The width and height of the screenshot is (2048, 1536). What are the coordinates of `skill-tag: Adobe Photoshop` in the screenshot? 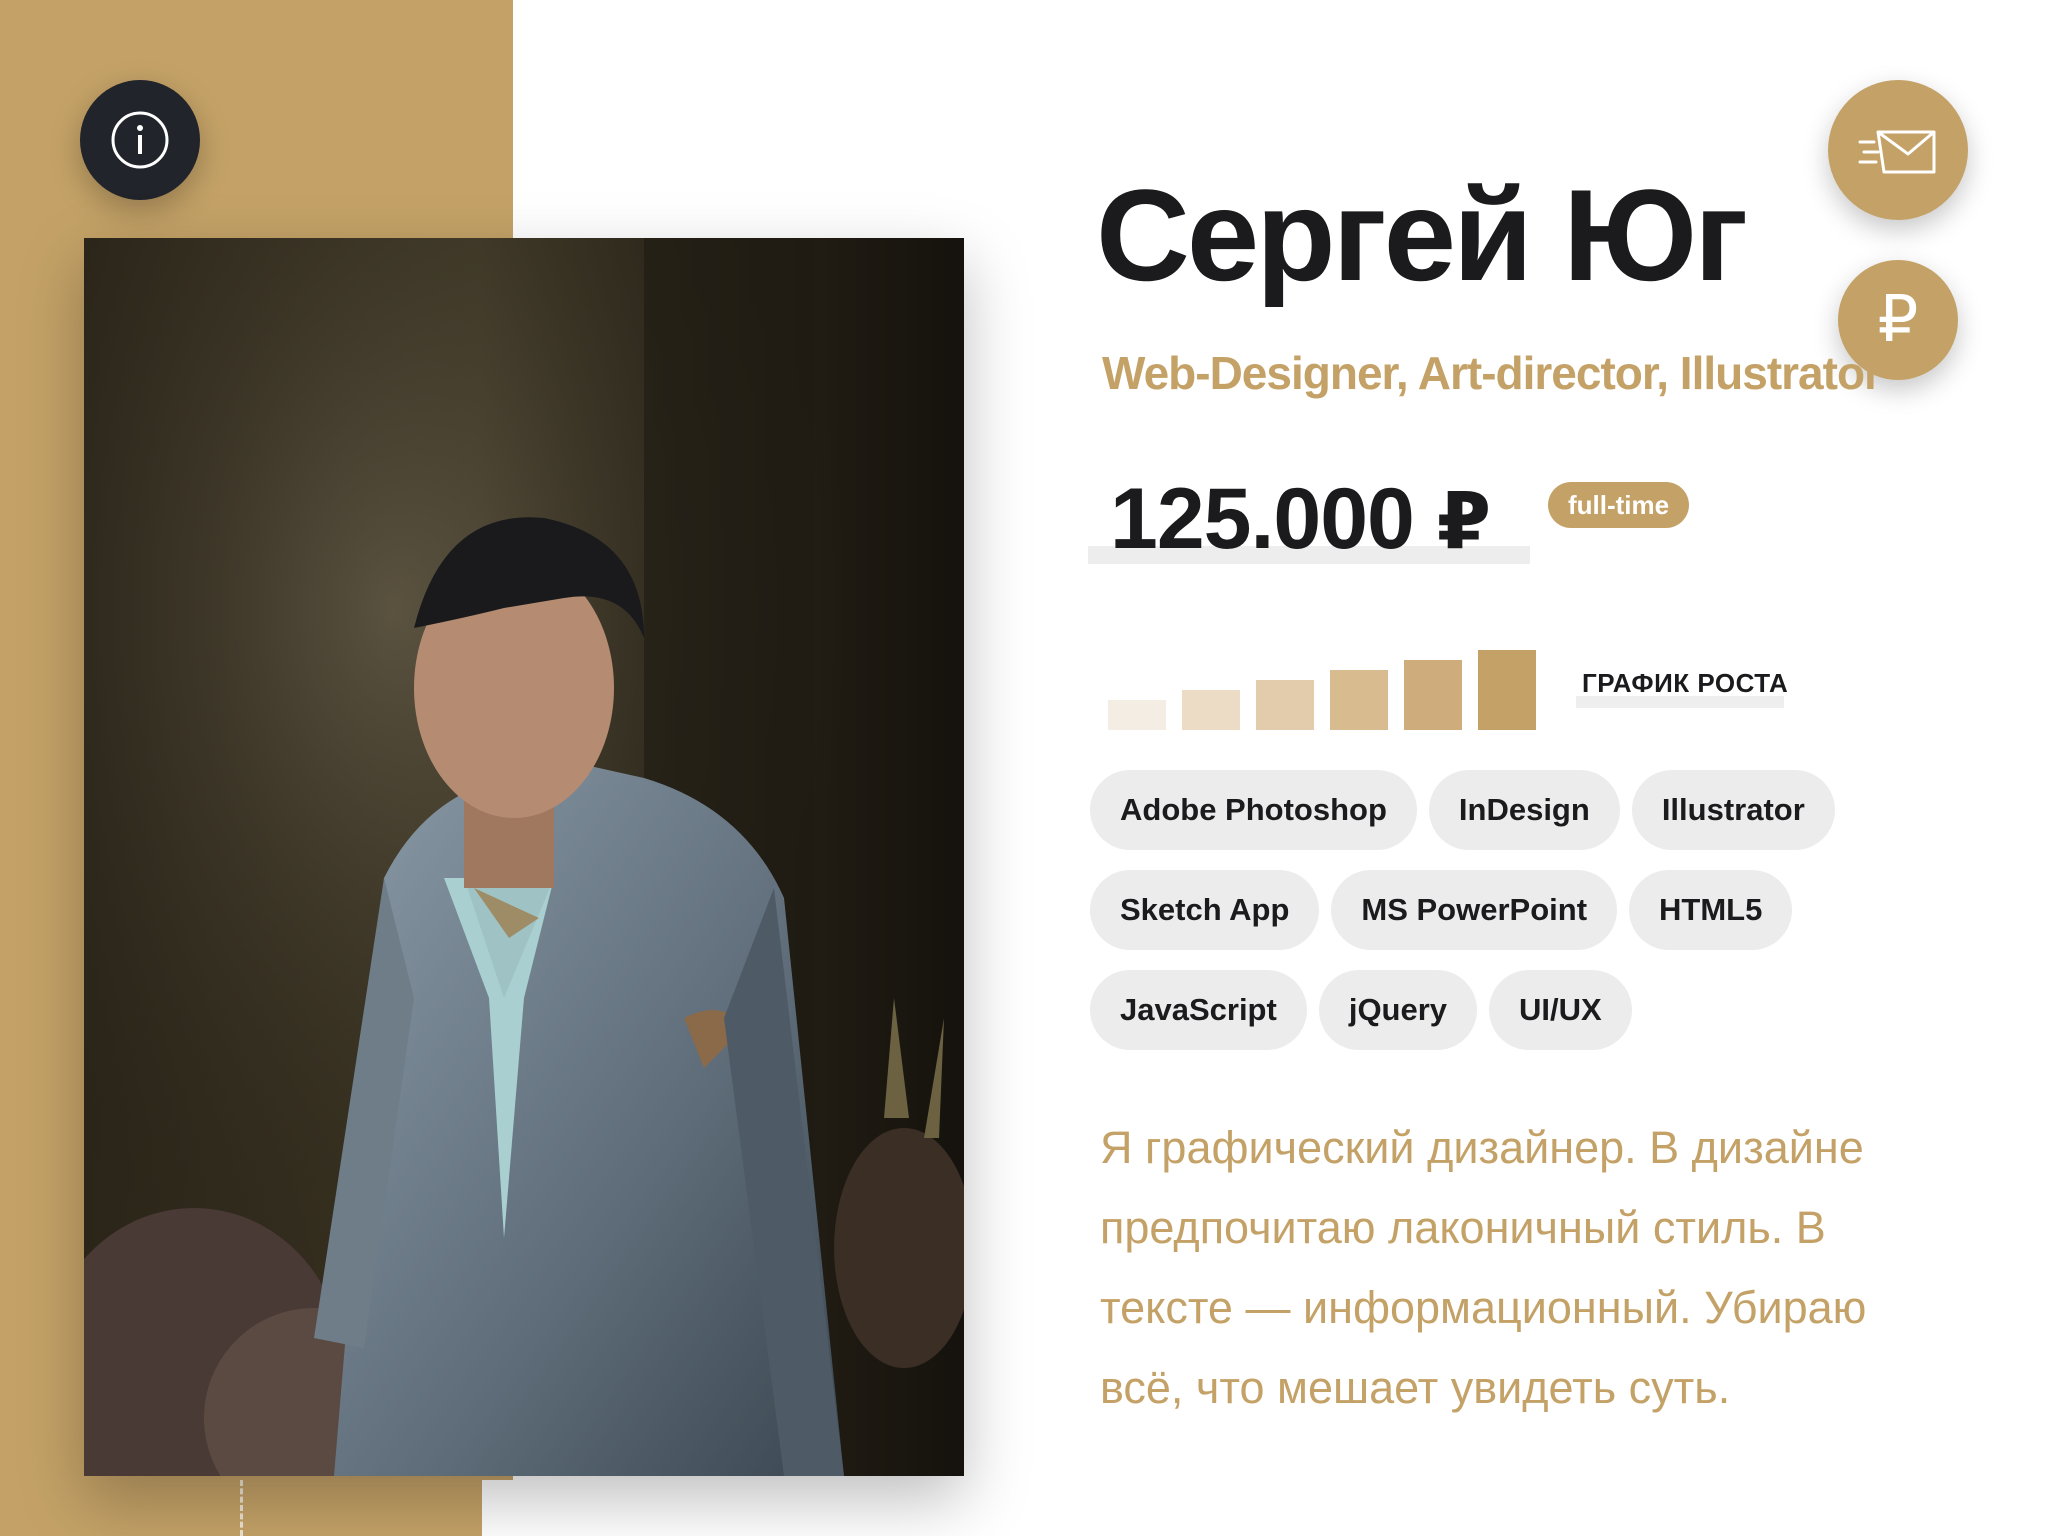 It's located at (1253, 810).